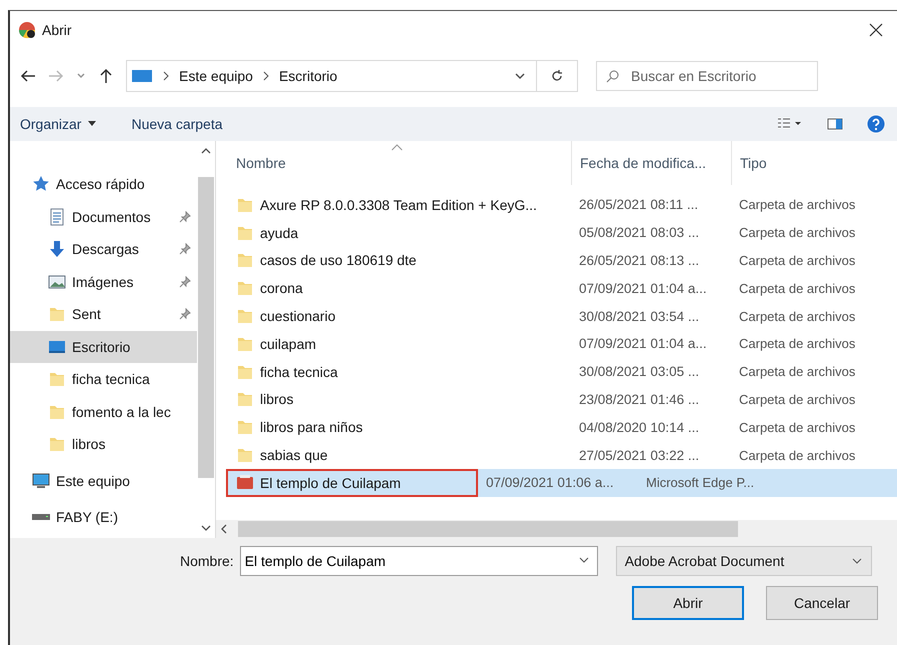  I want to click on sidebar-item: ficha tecnica, so click(103, 379).